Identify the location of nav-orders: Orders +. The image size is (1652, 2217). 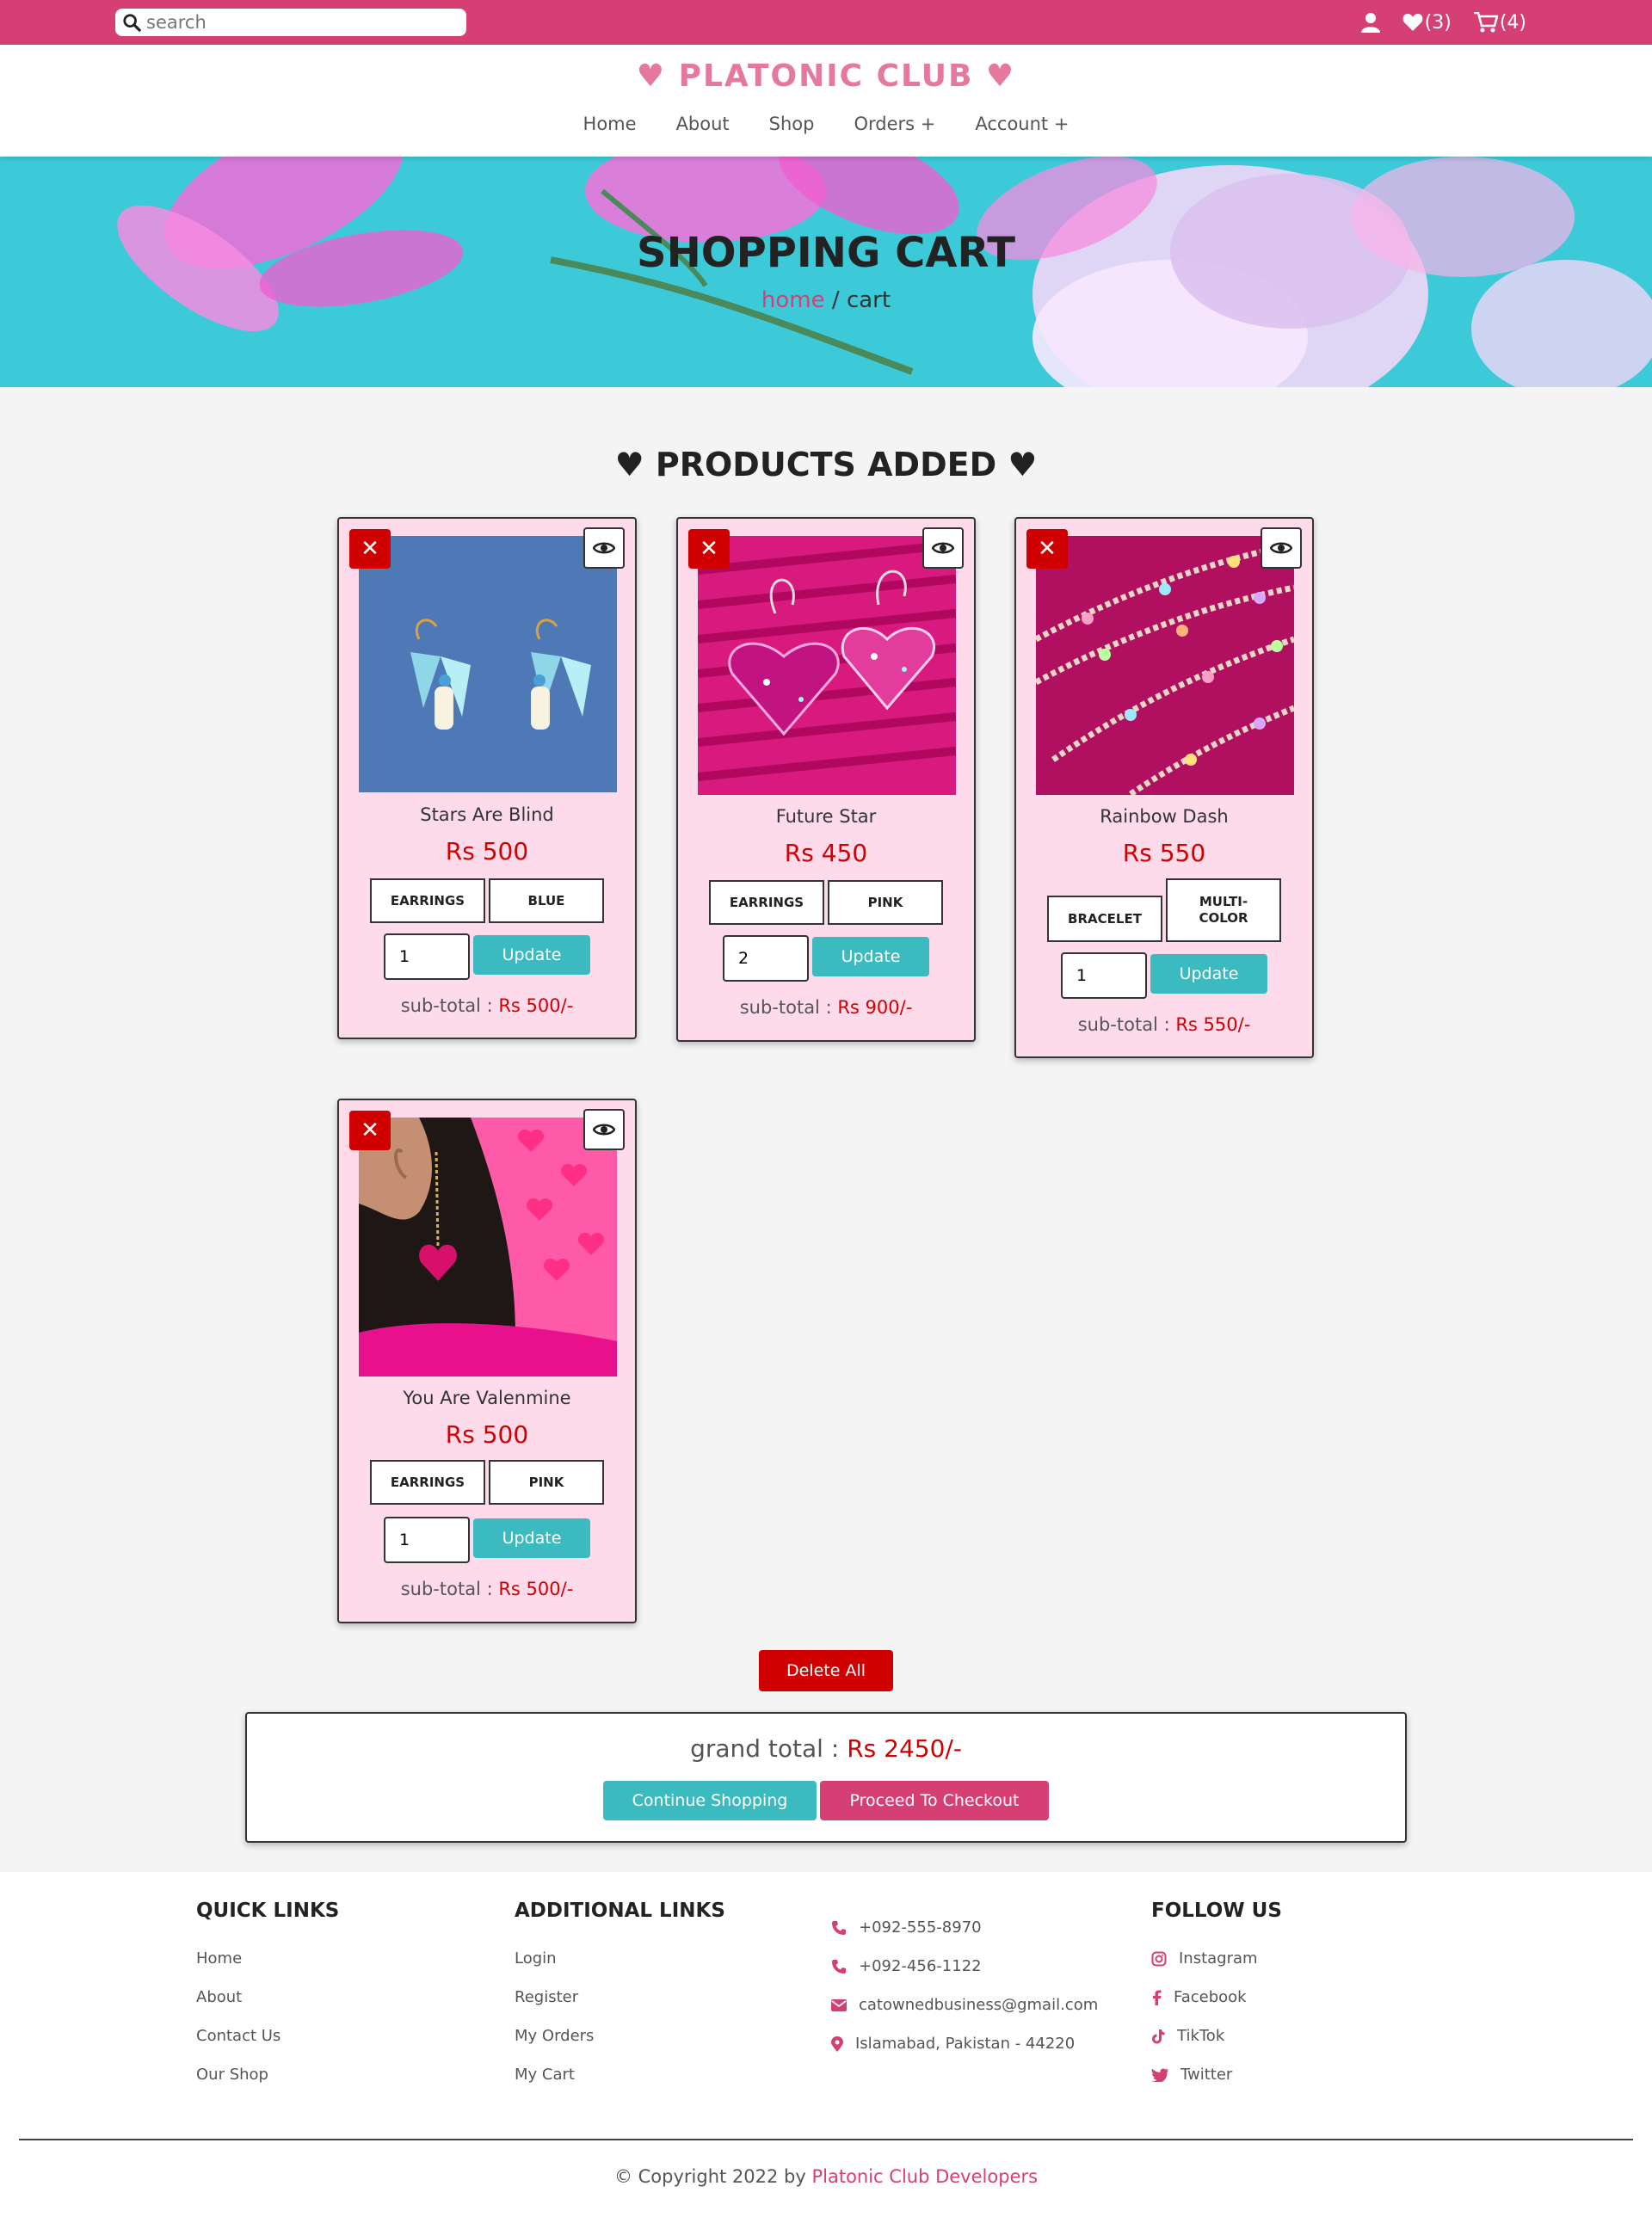
(894, 124).